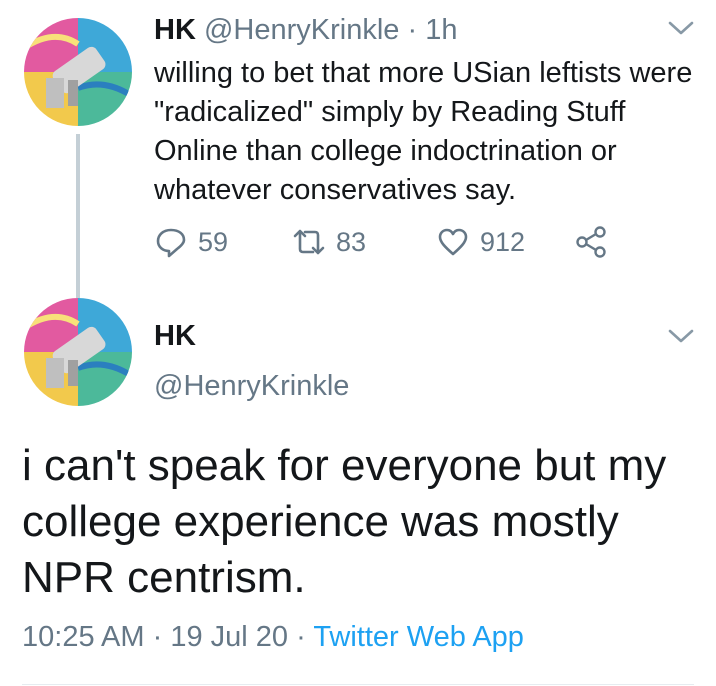 The width and height of the screenshot is (716, 686). Describe the element at coordinates (213, 241) in the screenshot. I see `reply-count: 59` at that location.